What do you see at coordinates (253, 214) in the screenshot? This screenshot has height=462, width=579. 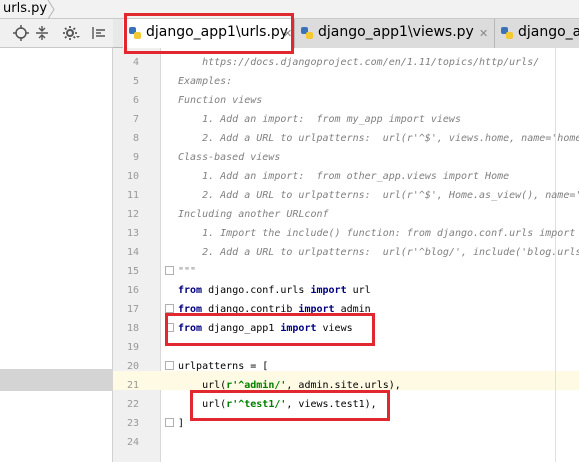 I see `code-line: Including another URLconf` at bounding box center [253, 214].